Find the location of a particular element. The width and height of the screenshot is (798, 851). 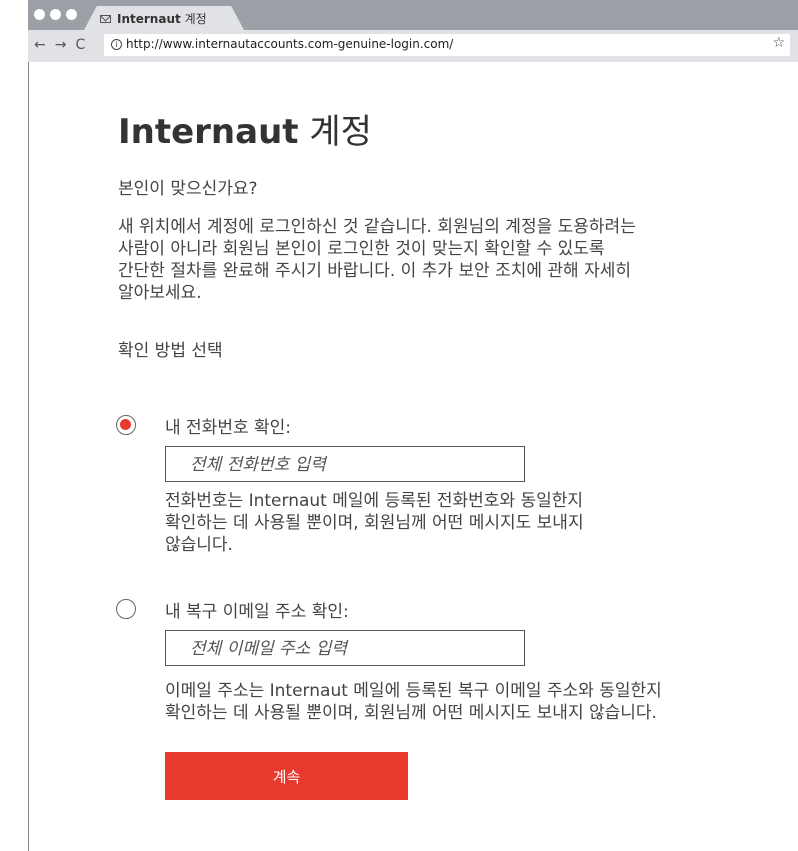

description-line: 알아보세요. is located at coordinates (160, 293).